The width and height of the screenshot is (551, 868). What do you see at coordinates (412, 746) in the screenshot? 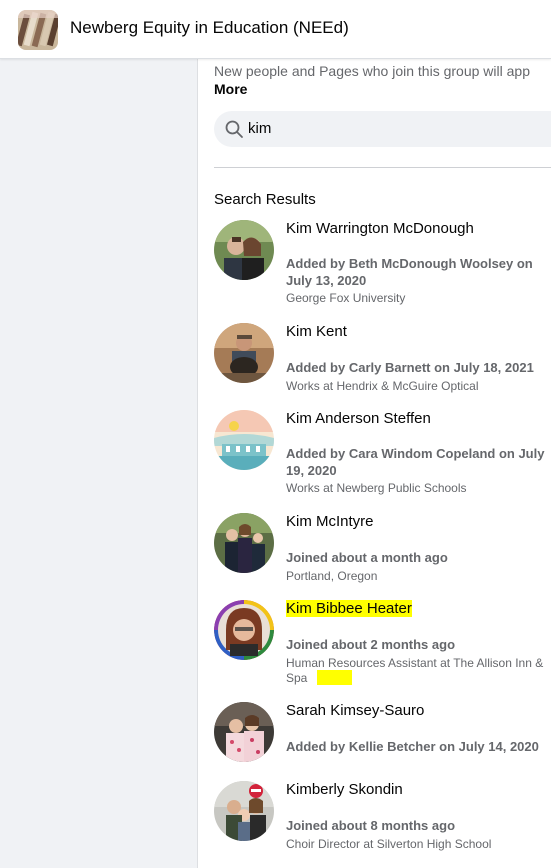
I see `member-added-info: Added by Kellie Betcher on July 14, 2020` at bounding box center [412, 746].